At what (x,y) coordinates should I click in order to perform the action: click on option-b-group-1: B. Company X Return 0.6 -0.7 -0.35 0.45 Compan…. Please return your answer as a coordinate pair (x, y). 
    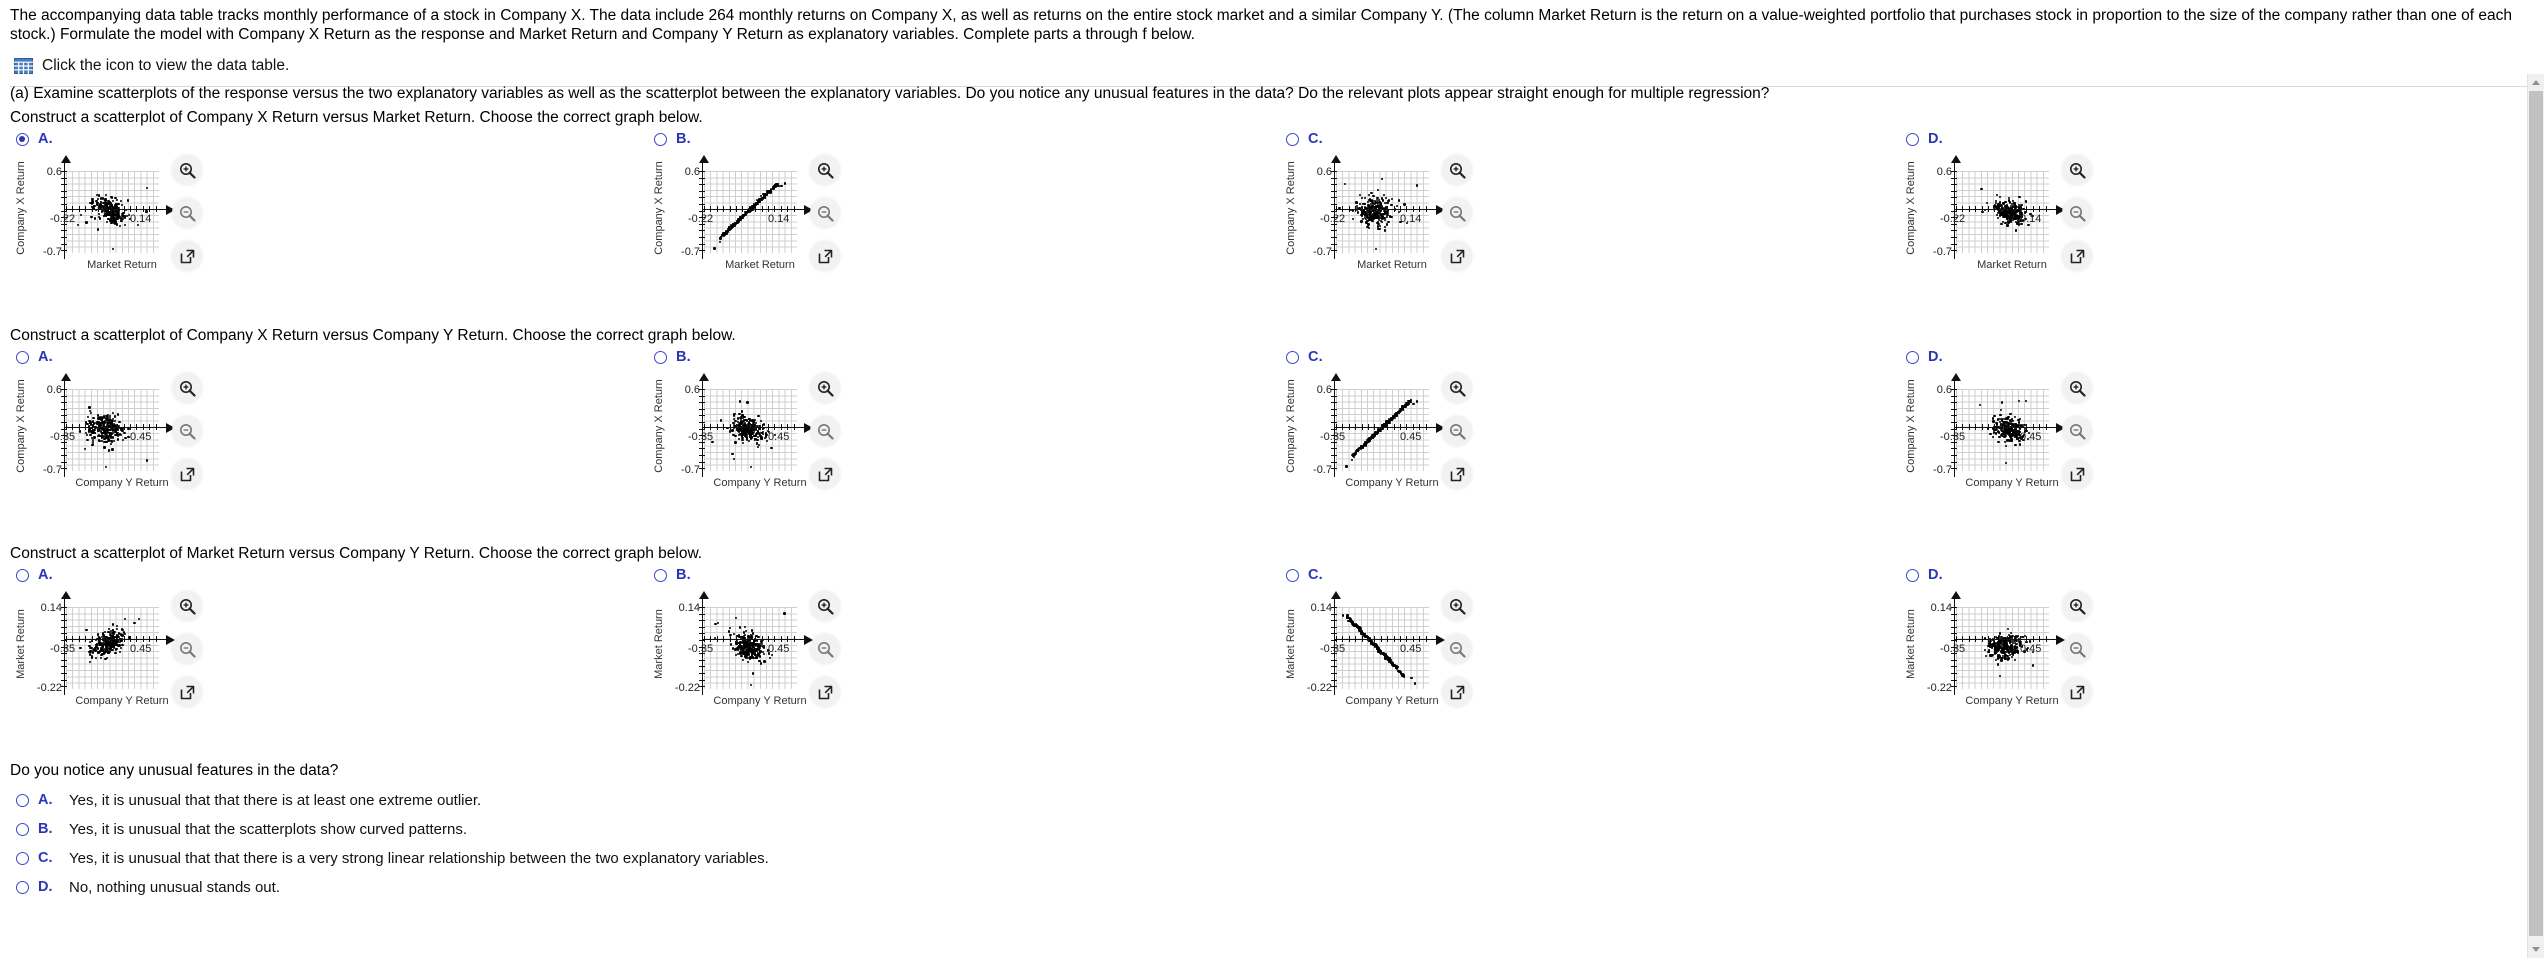
    Looking at the image, I should click on (958, 445).